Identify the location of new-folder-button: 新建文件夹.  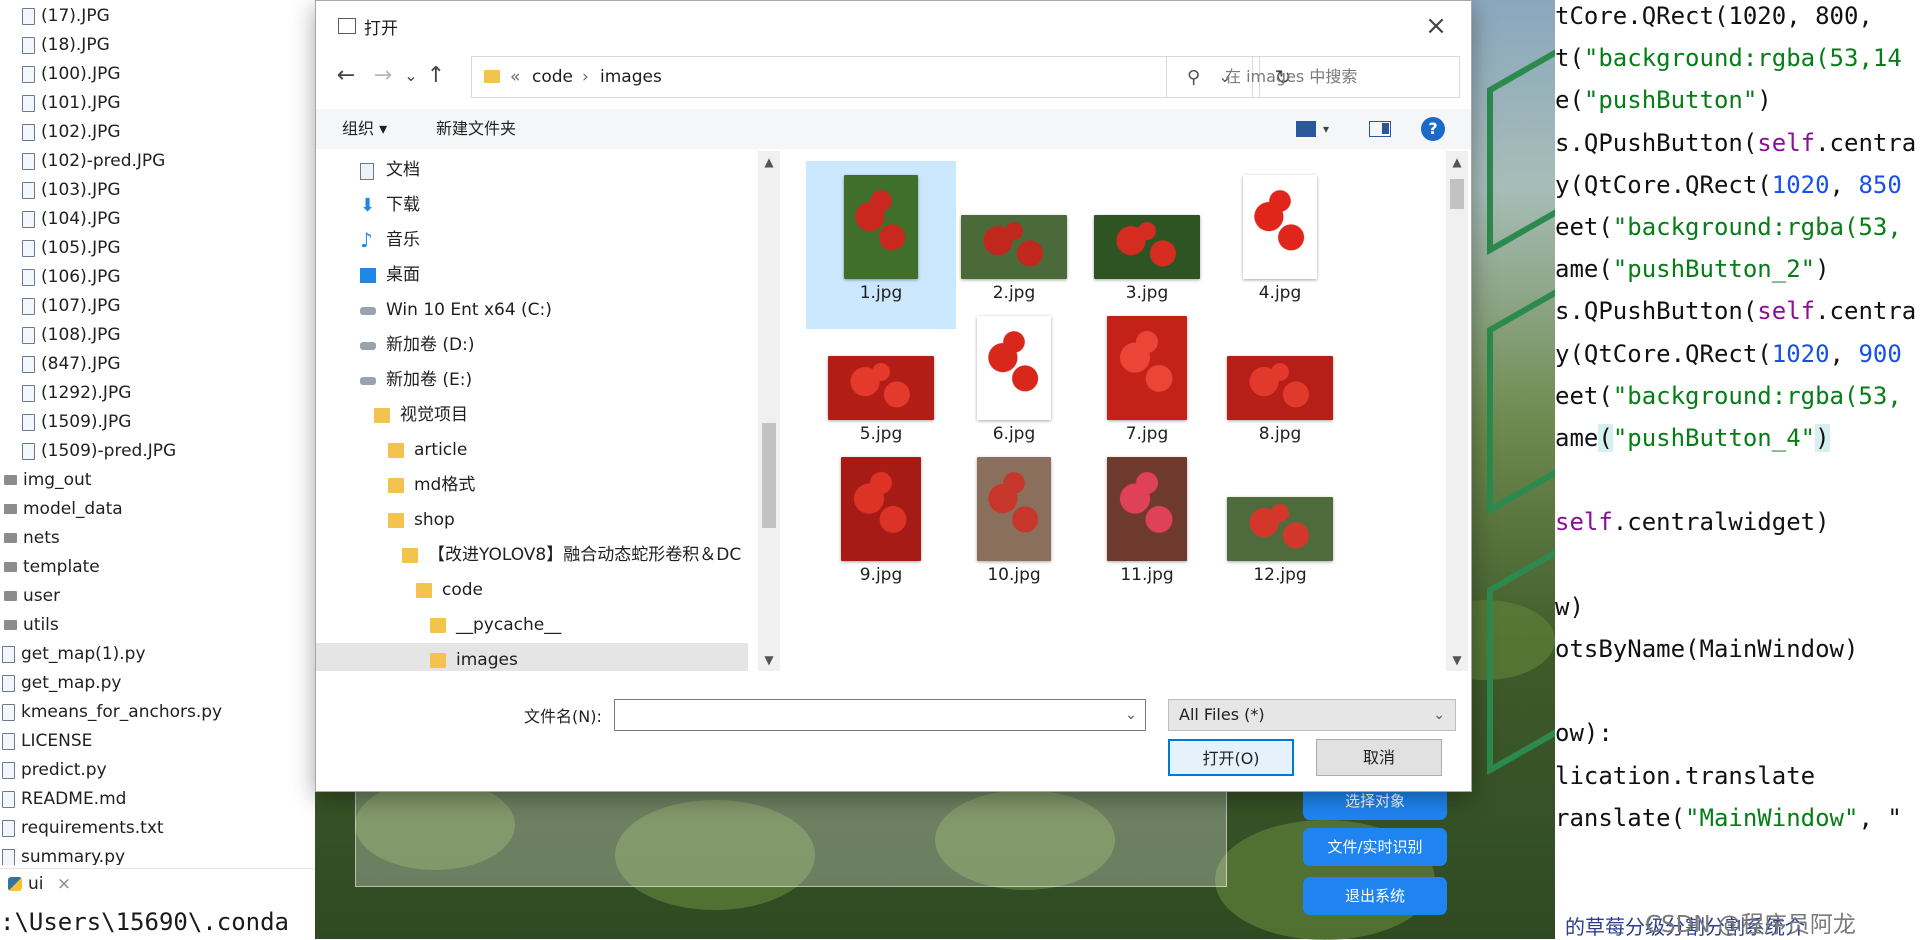
(476, 129).